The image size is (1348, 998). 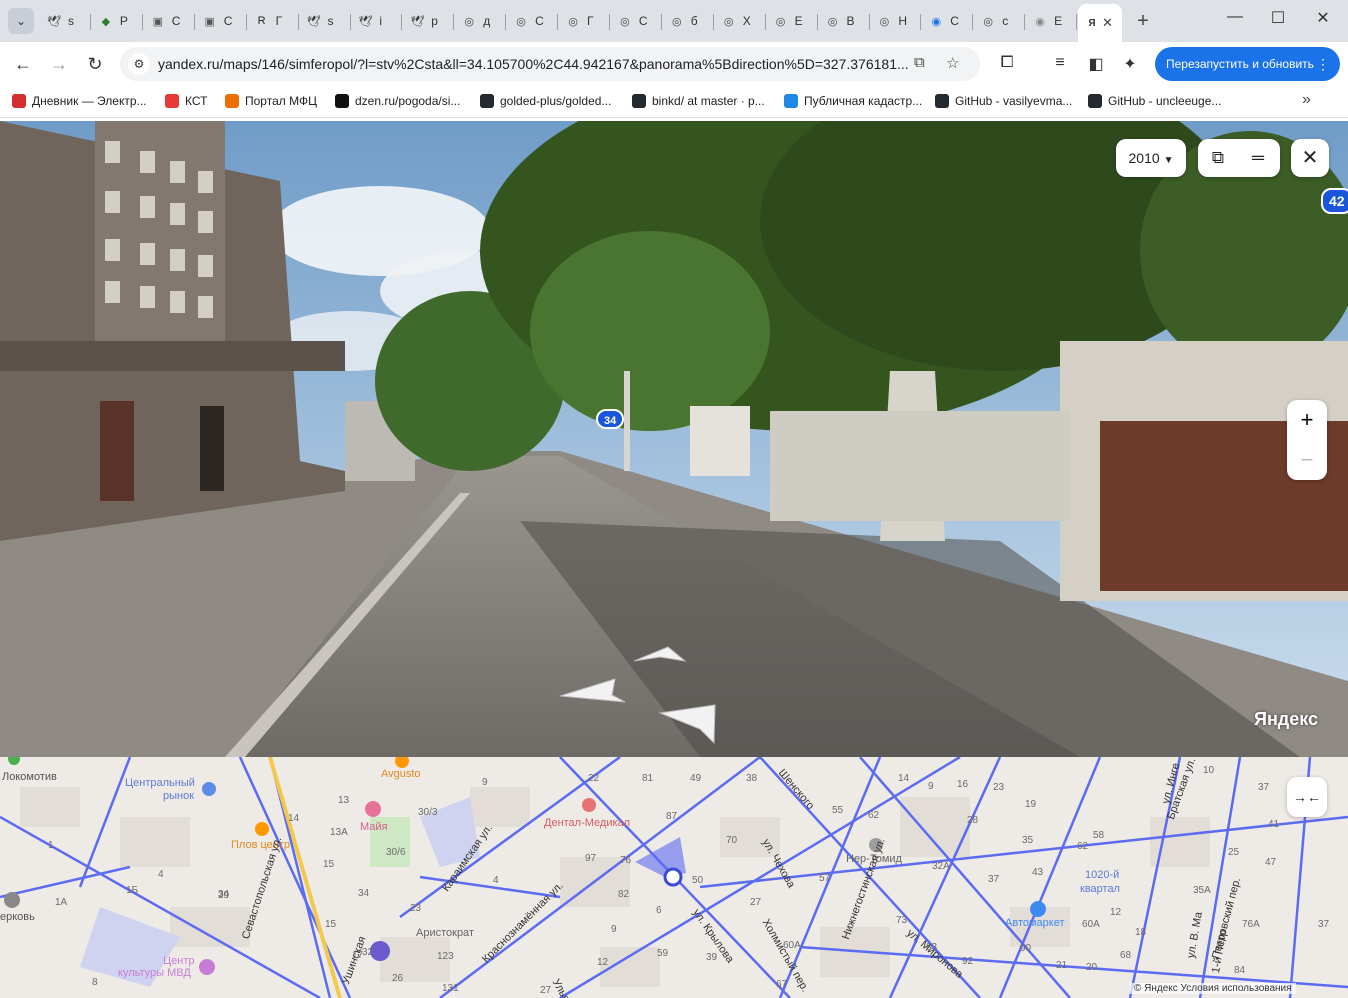 What do you see at coordinates (186, 101) in the screenshot?
I see `bookmark-item: КСТ` at bounding box center [186, 101].